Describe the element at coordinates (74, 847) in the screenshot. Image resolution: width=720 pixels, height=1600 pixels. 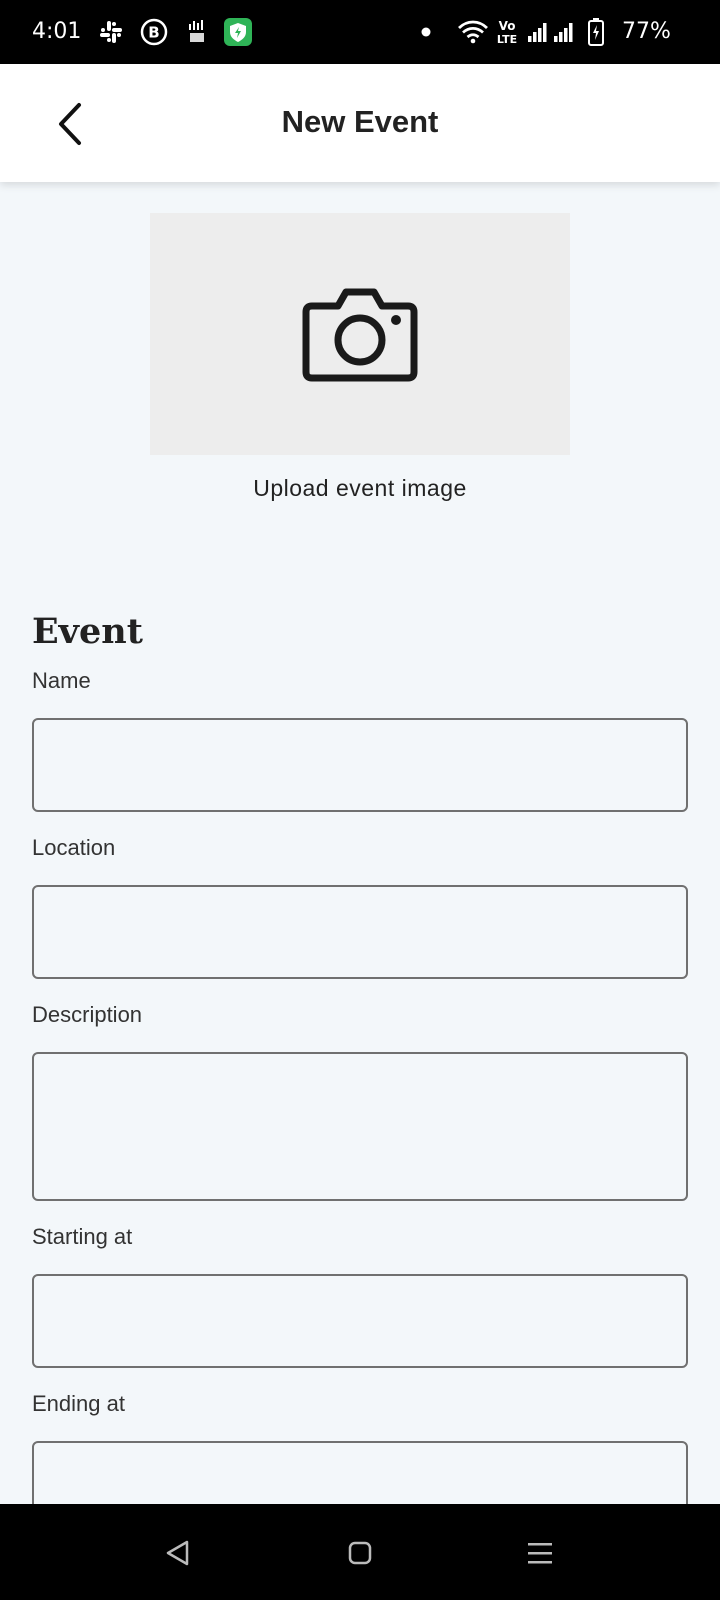
I see `location-label: Location` at that location.